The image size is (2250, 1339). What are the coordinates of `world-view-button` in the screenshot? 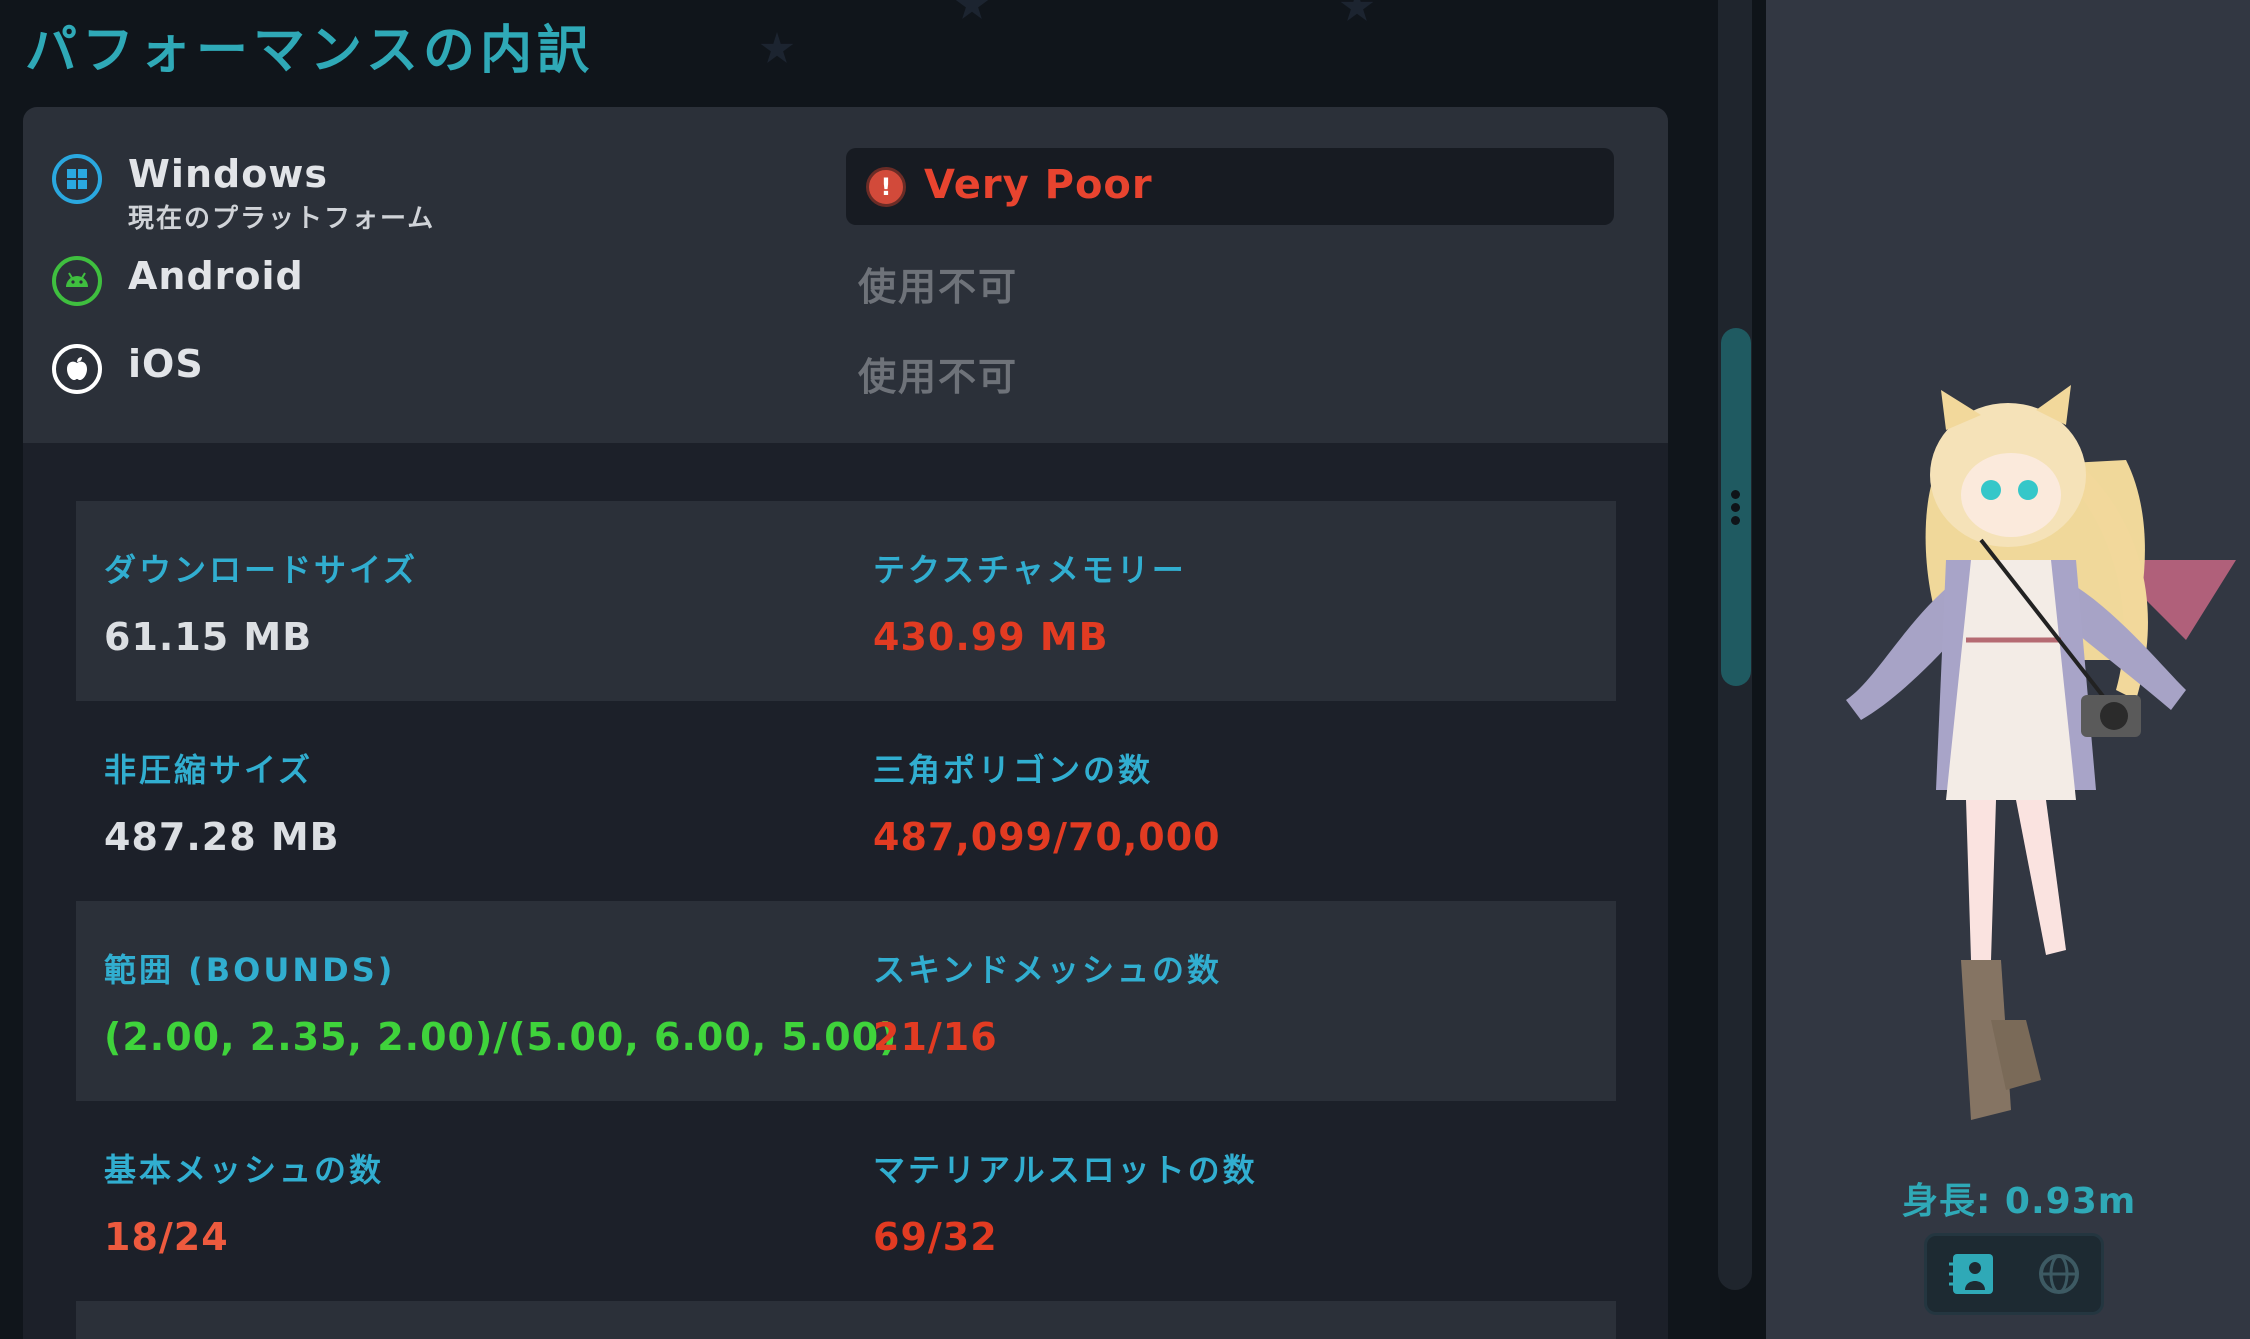 It's located at (2059, 1274).